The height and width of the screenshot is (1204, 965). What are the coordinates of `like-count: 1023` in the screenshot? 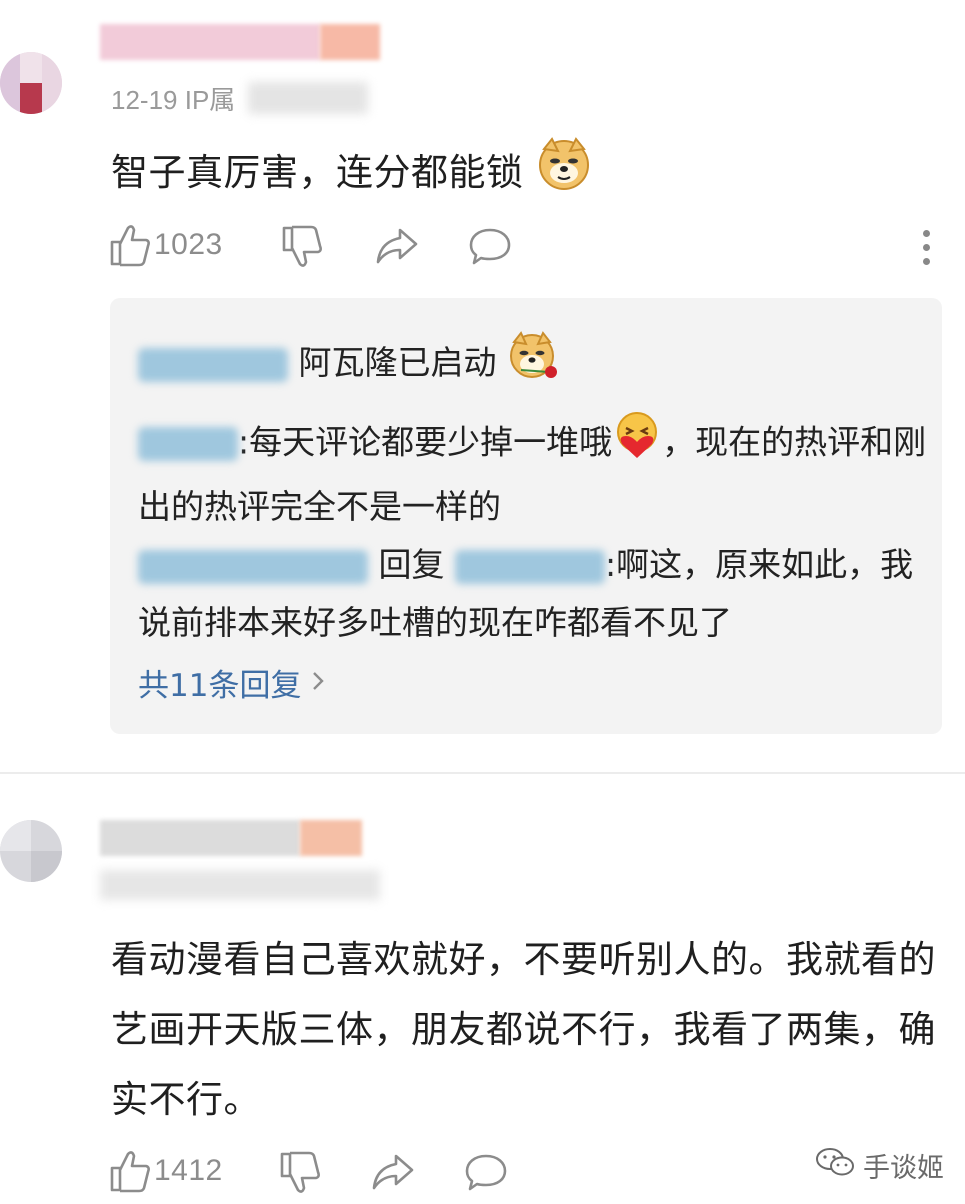 It's located at (188, 244).